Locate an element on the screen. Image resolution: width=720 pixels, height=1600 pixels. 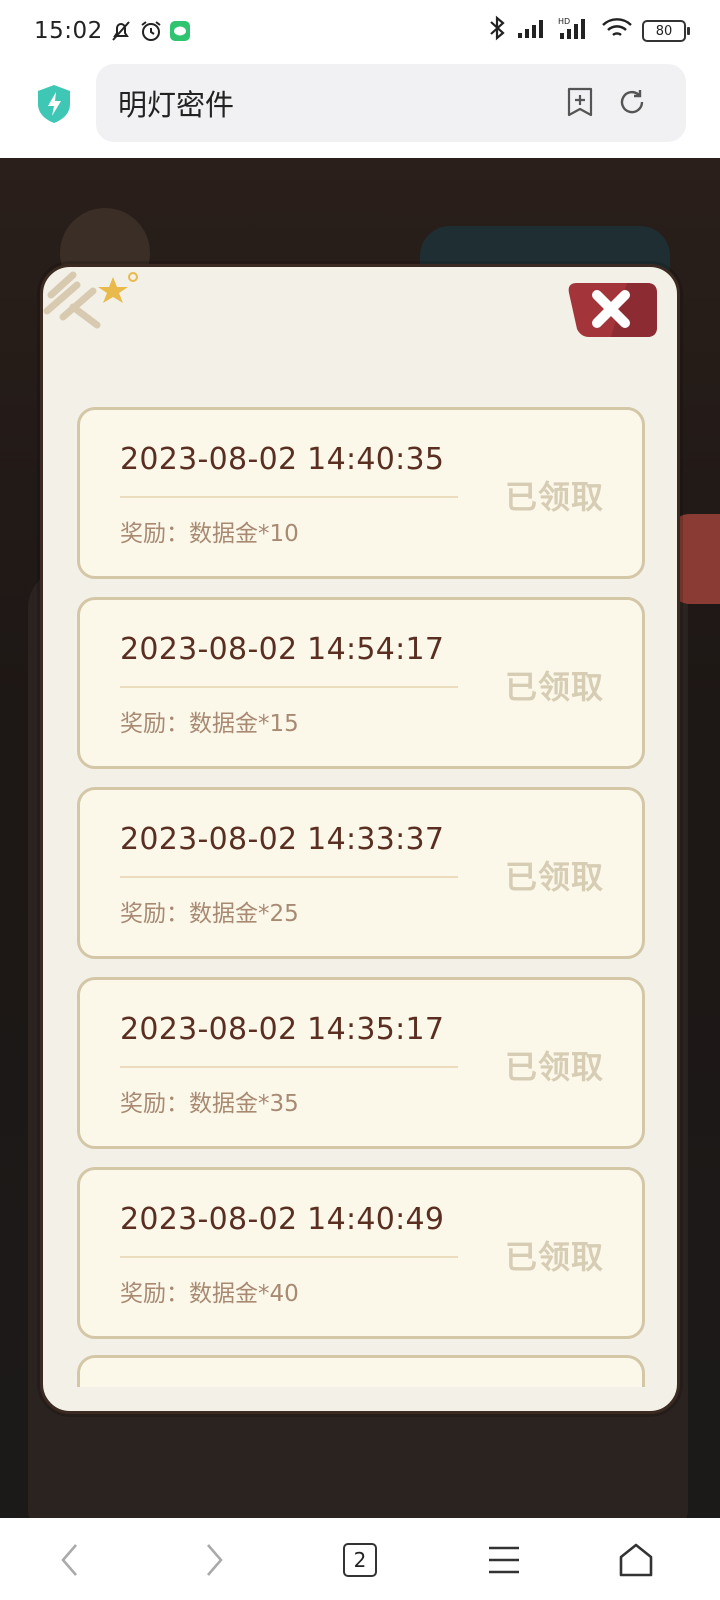
tab-count: 2 is located at coordinates (360, 1560).